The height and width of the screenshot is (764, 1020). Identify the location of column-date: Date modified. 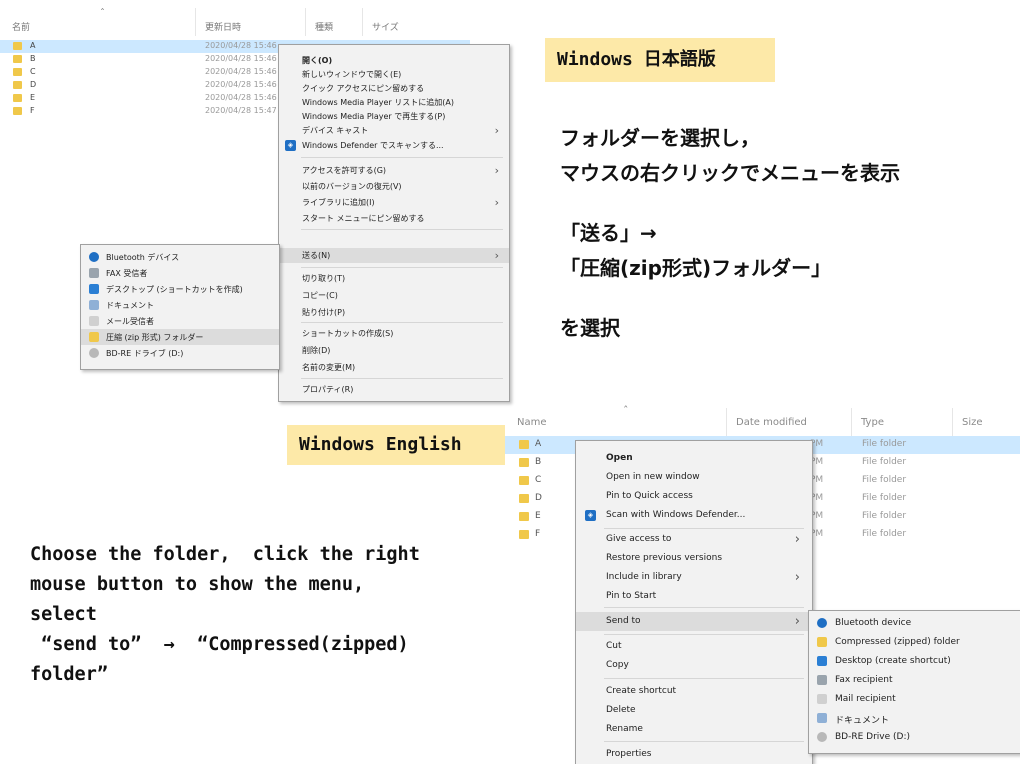
(771, 422).